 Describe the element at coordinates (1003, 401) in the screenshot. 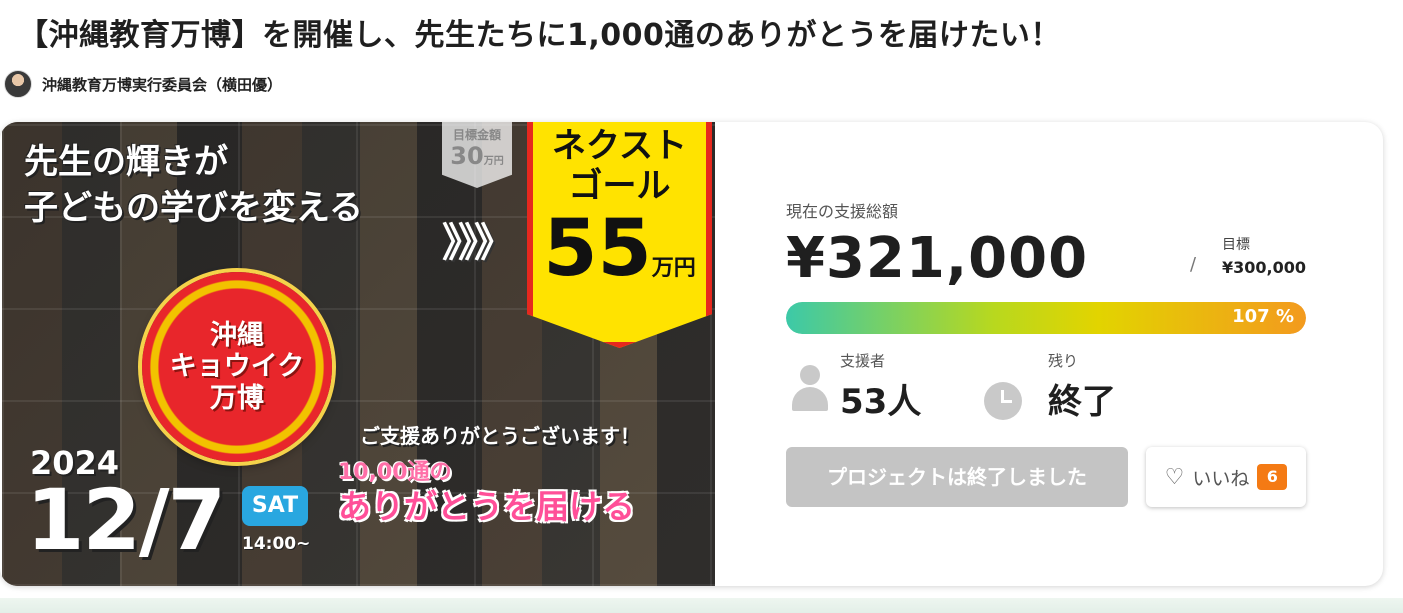

I see `clock-icon` at that location.